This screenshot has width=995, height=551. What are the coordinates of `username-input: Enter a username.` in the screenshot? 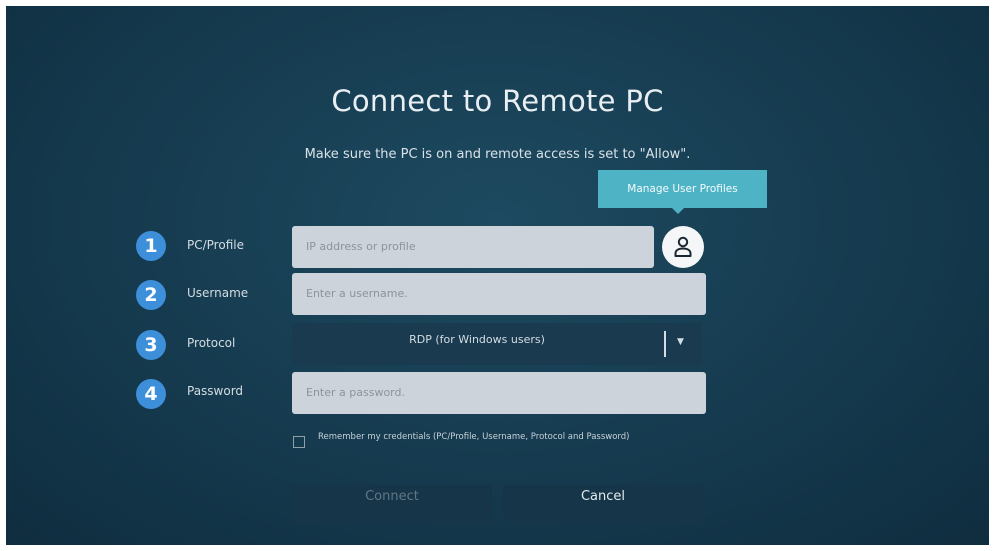 It's located at (499, 294).